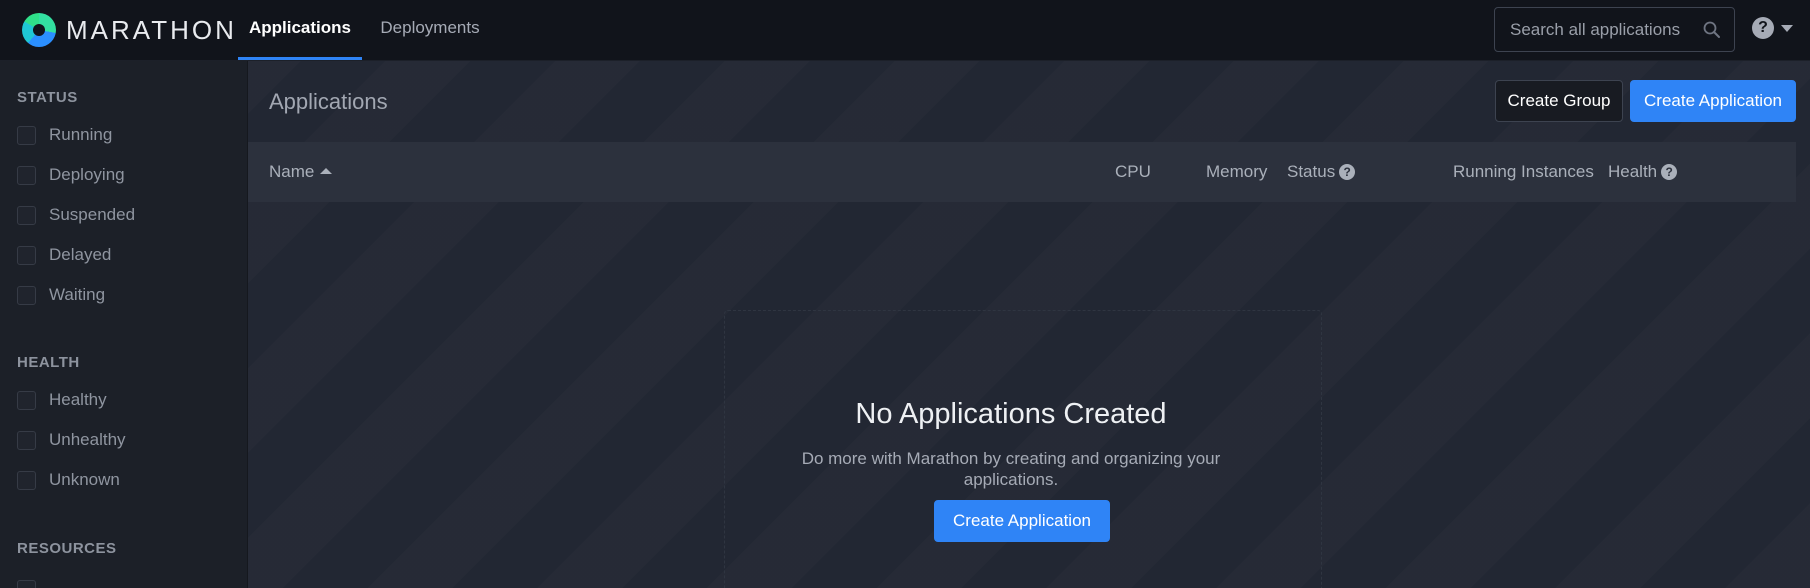 The image size is (1810, 588). Describe the element at coordinates (430, 30) in the screenshot. I see `tab-deployments: Deployments` at that location.